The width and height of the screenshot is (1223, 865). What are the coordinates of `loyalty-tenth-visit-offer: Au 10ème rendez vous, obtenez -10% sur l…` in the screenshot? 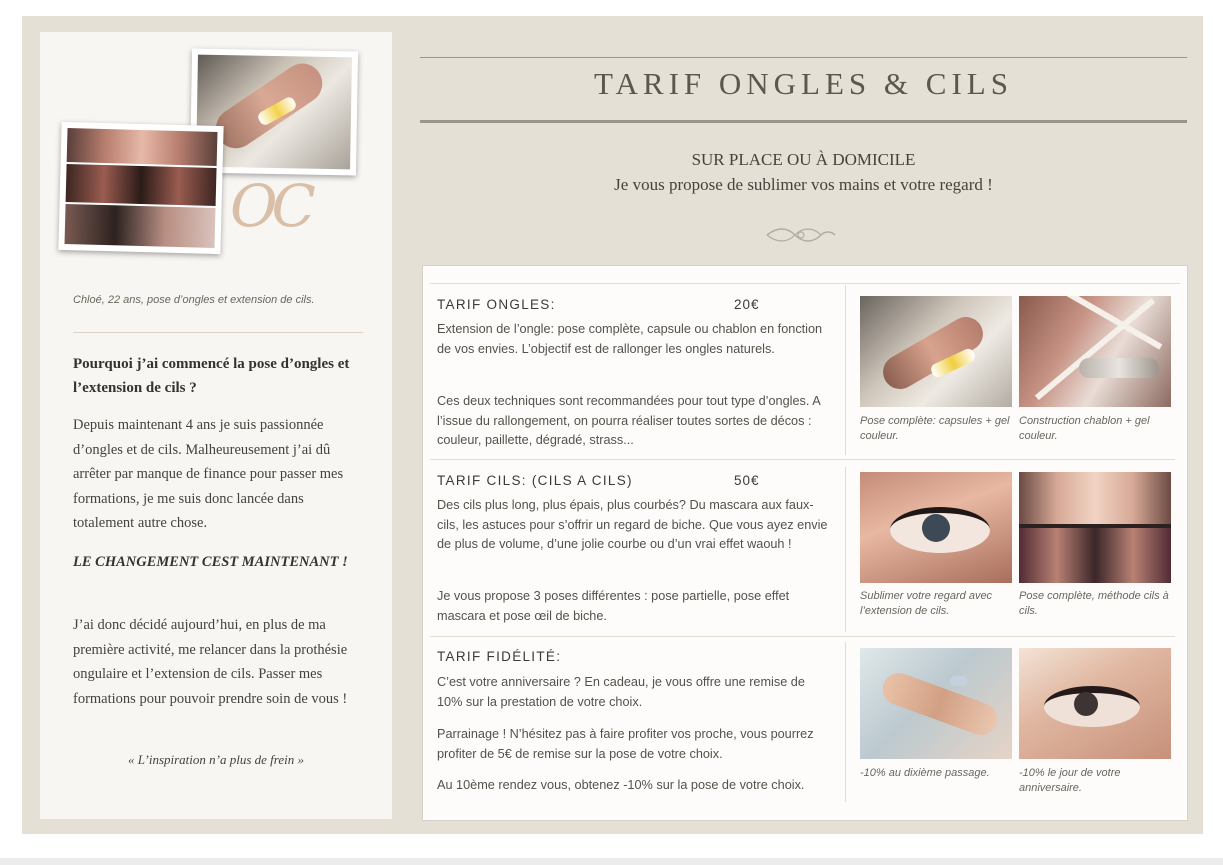 It's located at (621, 785).